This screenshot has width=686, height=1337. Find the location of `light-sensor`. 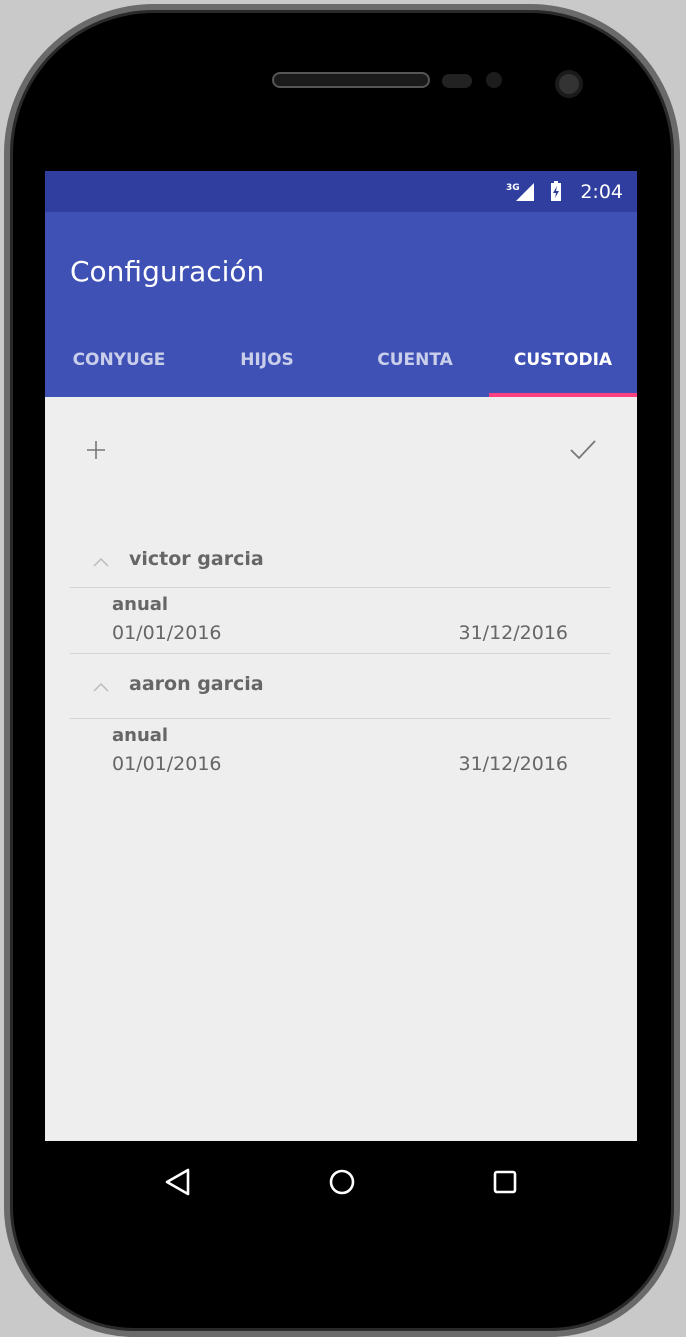

light-sensor is located at coordinates (494, 80).